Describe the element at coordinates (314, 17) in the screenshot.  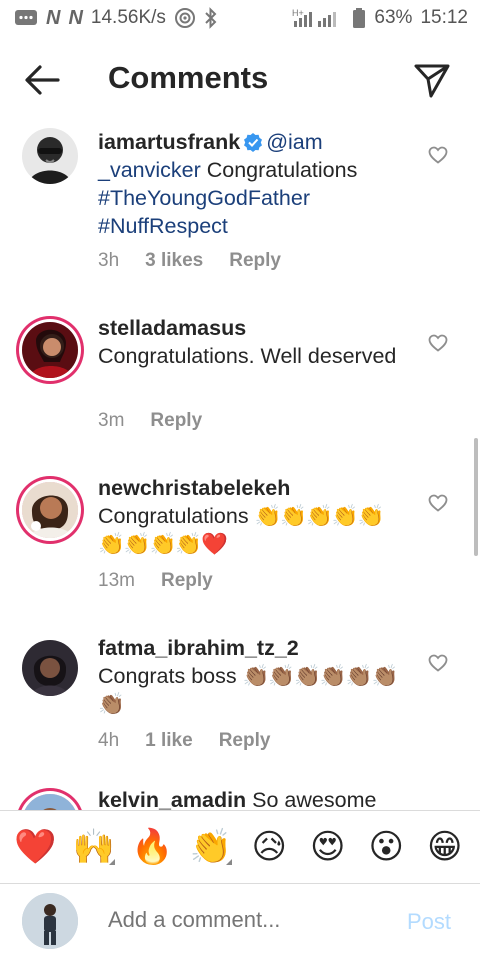
I see `signal-icon: H+` at that location.